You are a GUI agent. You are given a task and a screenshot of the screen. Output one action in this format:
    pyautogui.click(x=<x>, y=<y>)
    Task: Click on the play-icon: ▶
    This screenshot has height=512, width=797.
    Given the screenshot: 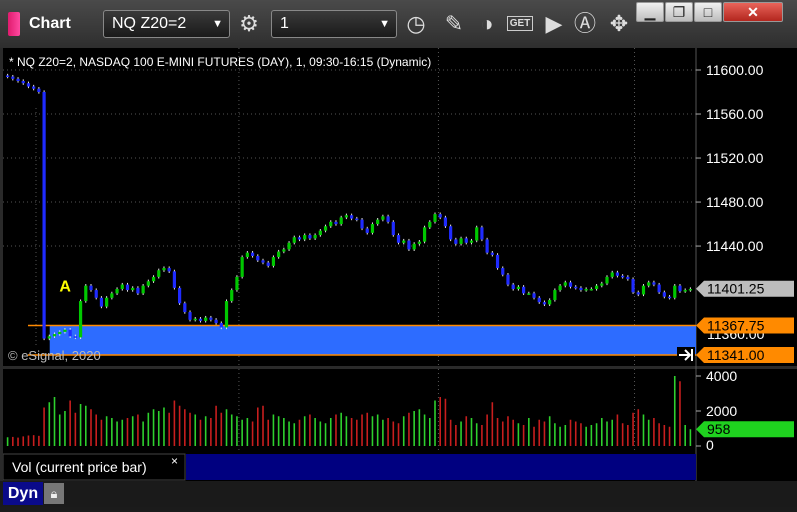 What is the action you would take?
    pyautogui.click(x=554, y=24)
    